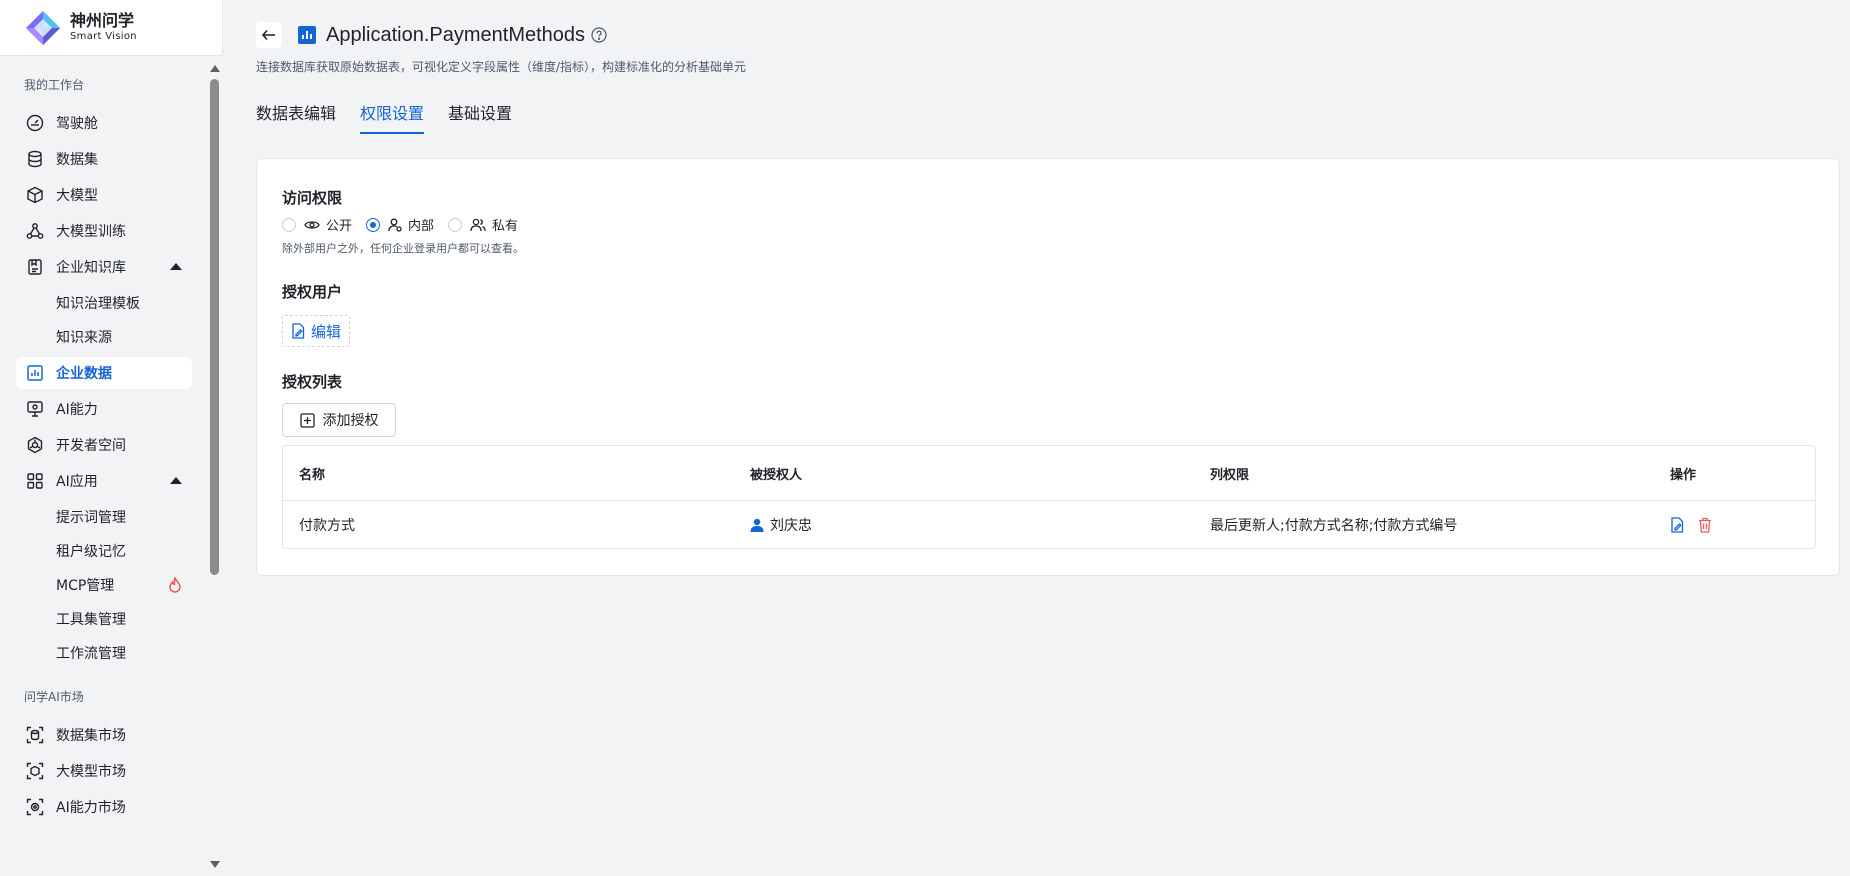 The height and width of the screenshot is (876, 1850). Describe the element at coordinates (77, 160) in the screenshot. I see `sidebar-item-label: 数据集` at that location.